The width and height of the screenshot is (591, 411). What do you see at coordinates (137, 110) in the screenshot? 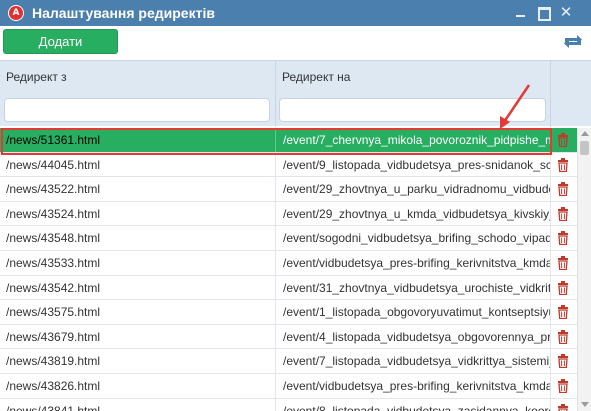
I see `filter-input-from` at bounding box center [137, 110].